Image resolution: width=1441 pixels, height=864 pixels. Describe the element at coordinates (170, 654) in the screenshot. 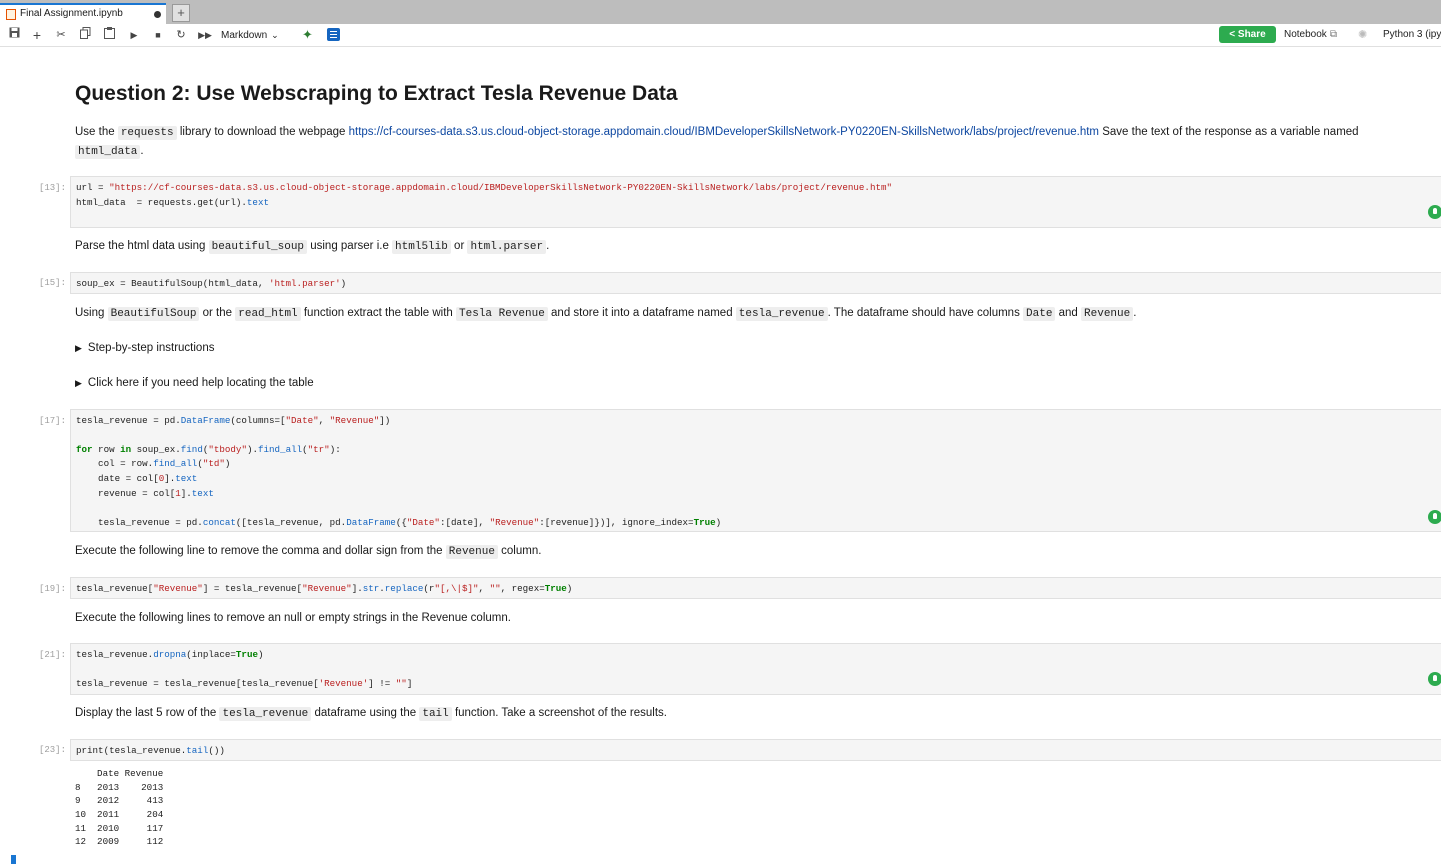

I see `code-line: tesla_revenue.dropna(inplace=True)` at that location.